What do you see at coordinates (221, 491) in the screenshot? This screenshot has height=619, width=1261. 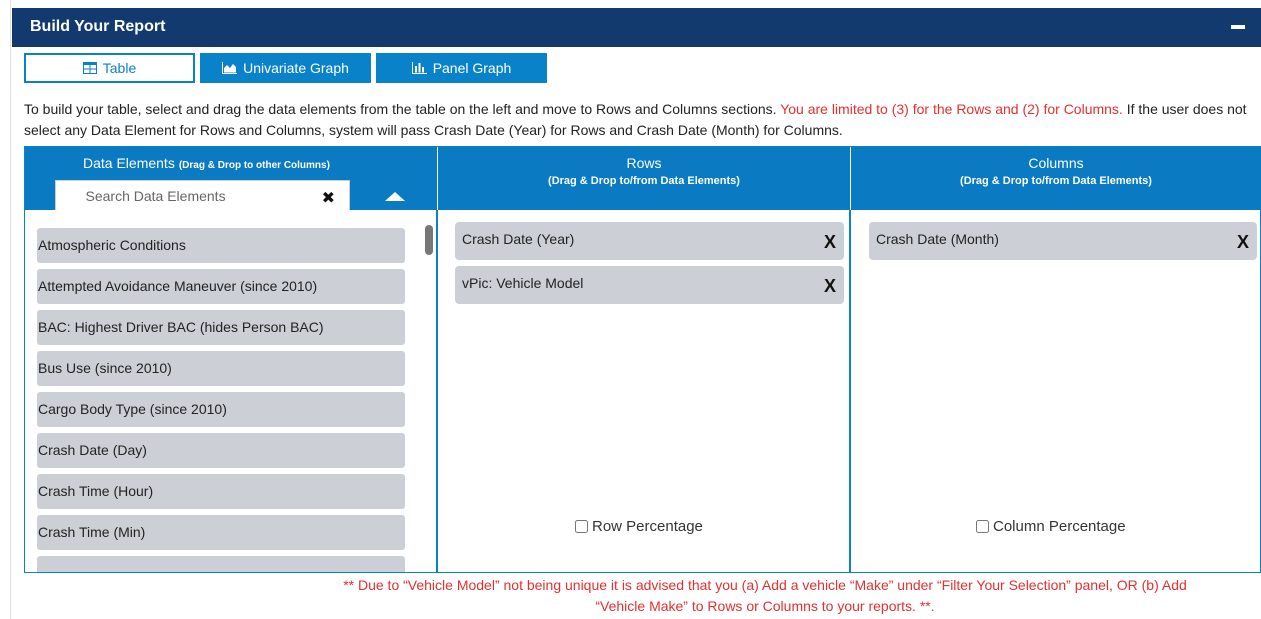 I see `data-element-item: Crash Time (Hour)` at bounding box center [221, 491].